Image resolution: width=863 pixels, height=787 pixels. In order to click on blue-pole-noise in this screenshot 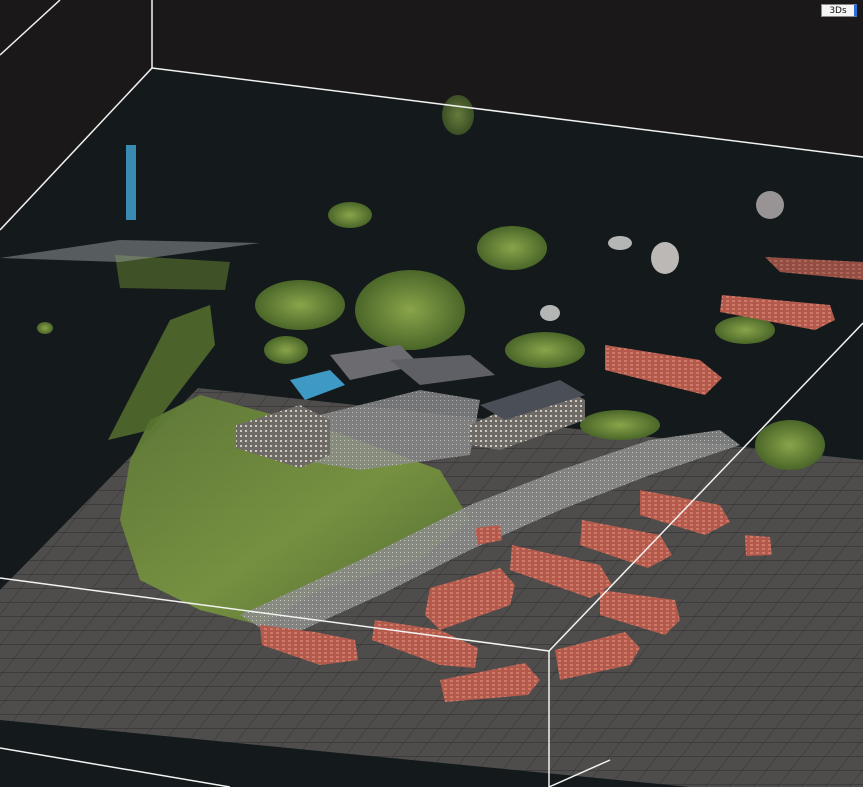, I will do `click(131, 182)`.